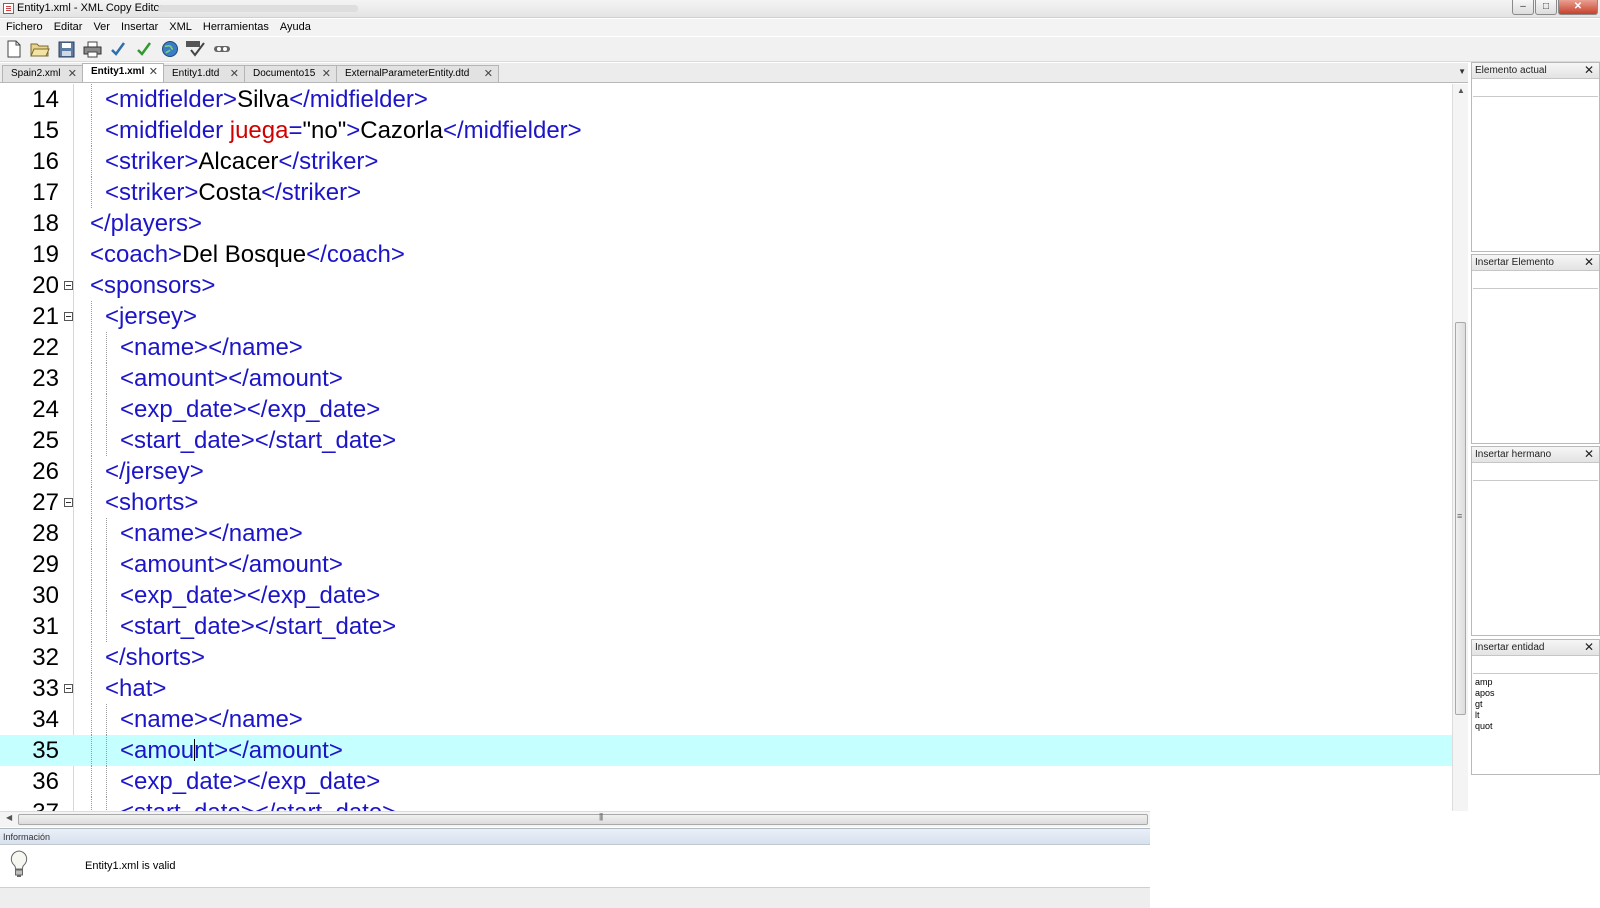 This screenshot has height=908, width=1600. Describe the element at coordinates (726, 719) in the screenshot. I see `code-line: 34 <name></name>` at that location.